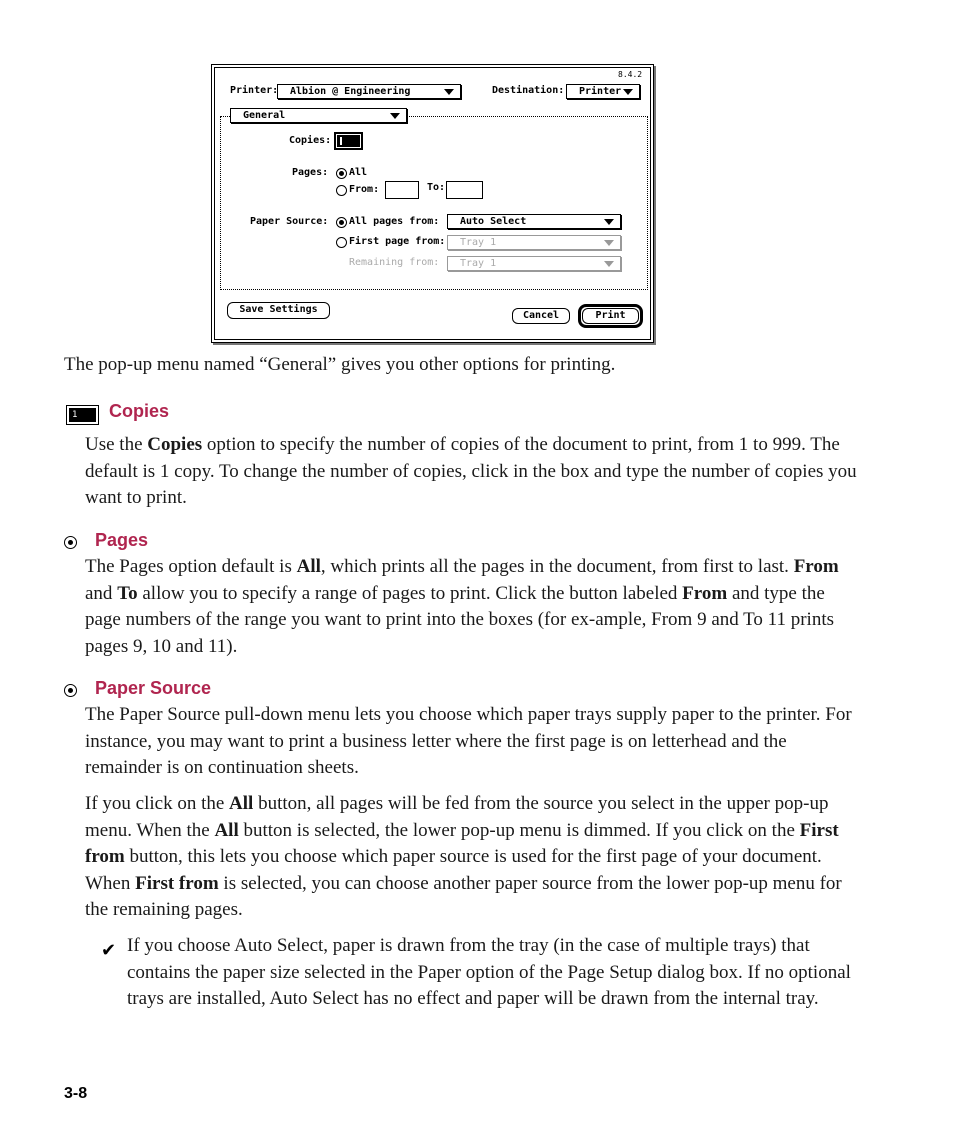  I want to click on first-page-from-radio, so click(341, 242).